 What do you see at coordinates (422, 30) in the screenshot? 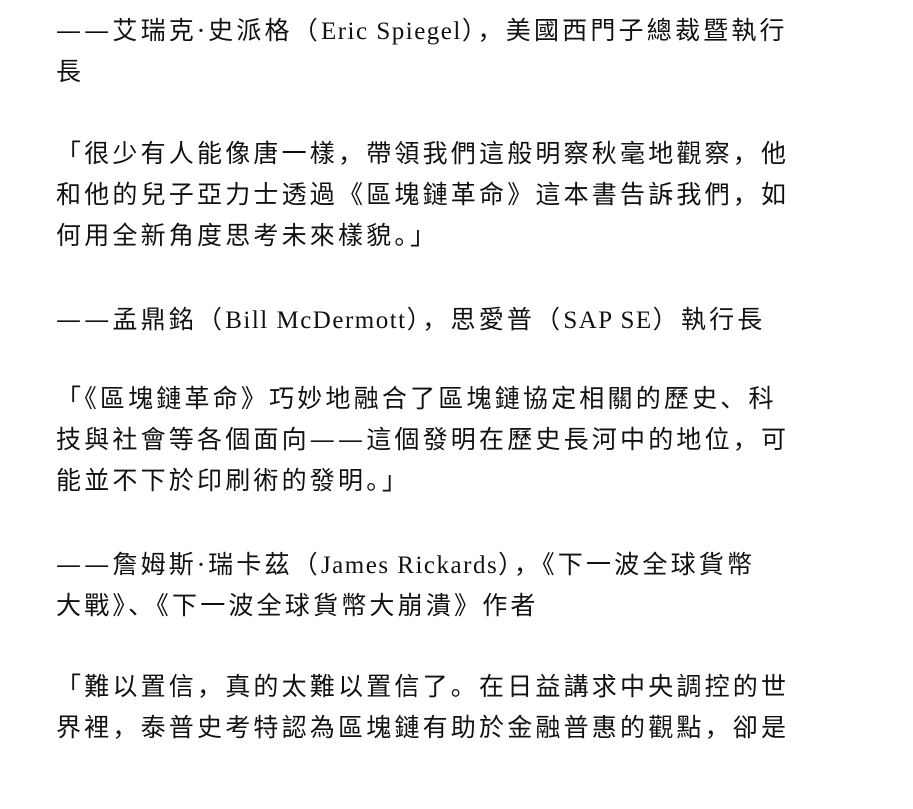
I see `text-line: ——艾瑞克·史派格（Eric Spiegel），美國西門子總裁暨執行` at bounding box center [422, 30].